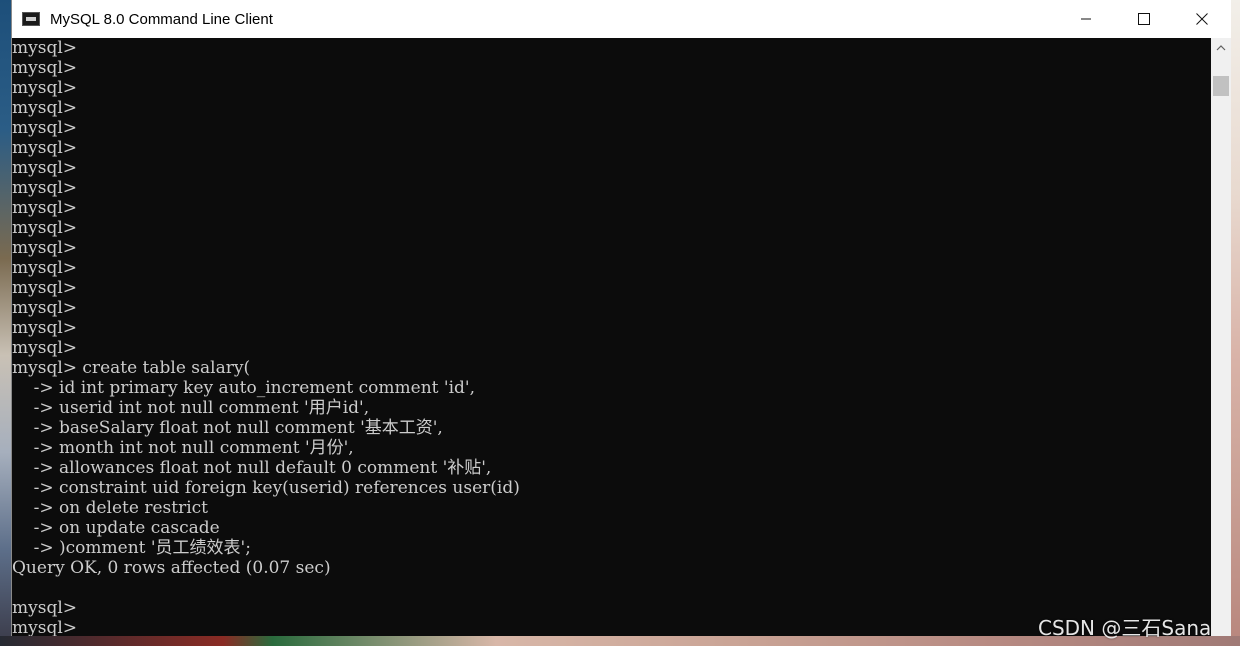  I want to click on maximize-button, so click(1144, 19).